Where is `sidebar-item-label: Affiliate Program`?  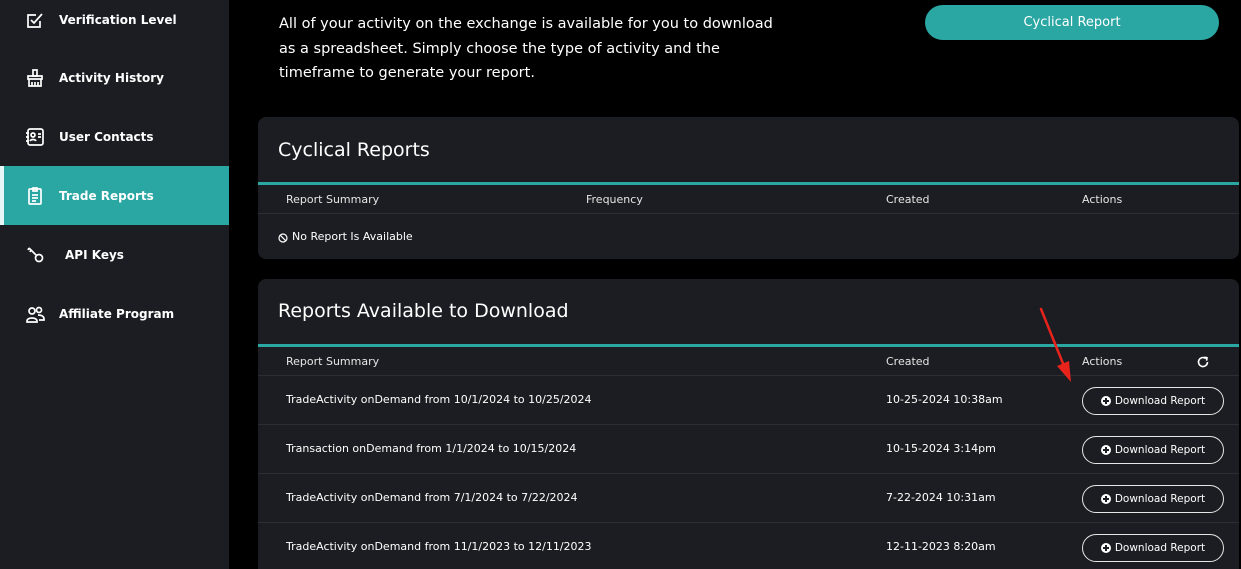 sidebar-item-label: Affiliate Program is located at coordinates (117, 313).